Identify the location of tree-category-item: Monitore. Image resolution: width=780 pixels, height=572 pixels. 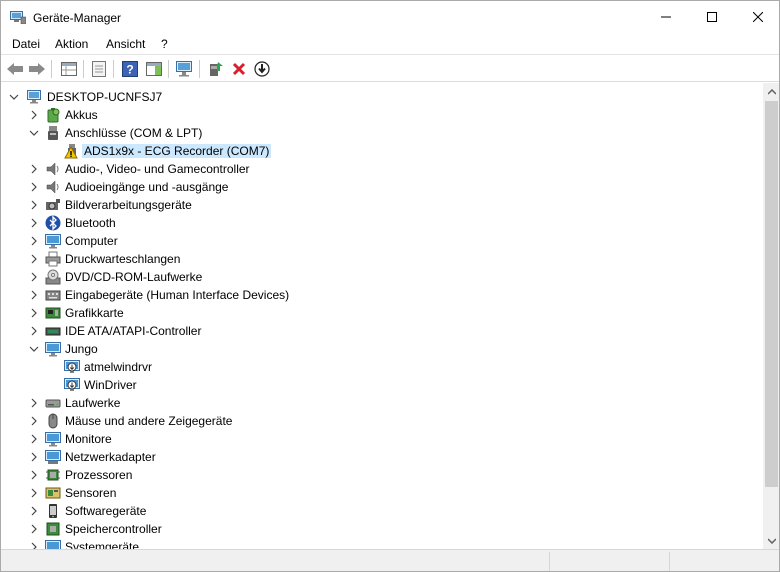
(381, 439).